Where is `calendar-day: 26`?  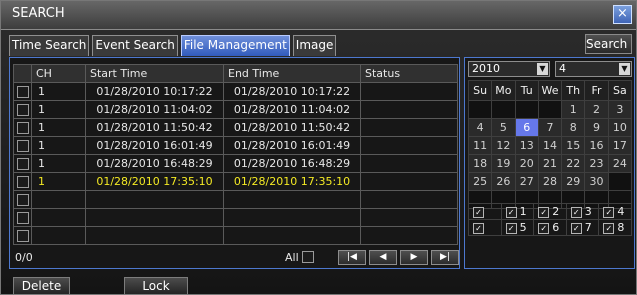
calendar-day: 26 is located at coordinates (503, 181).